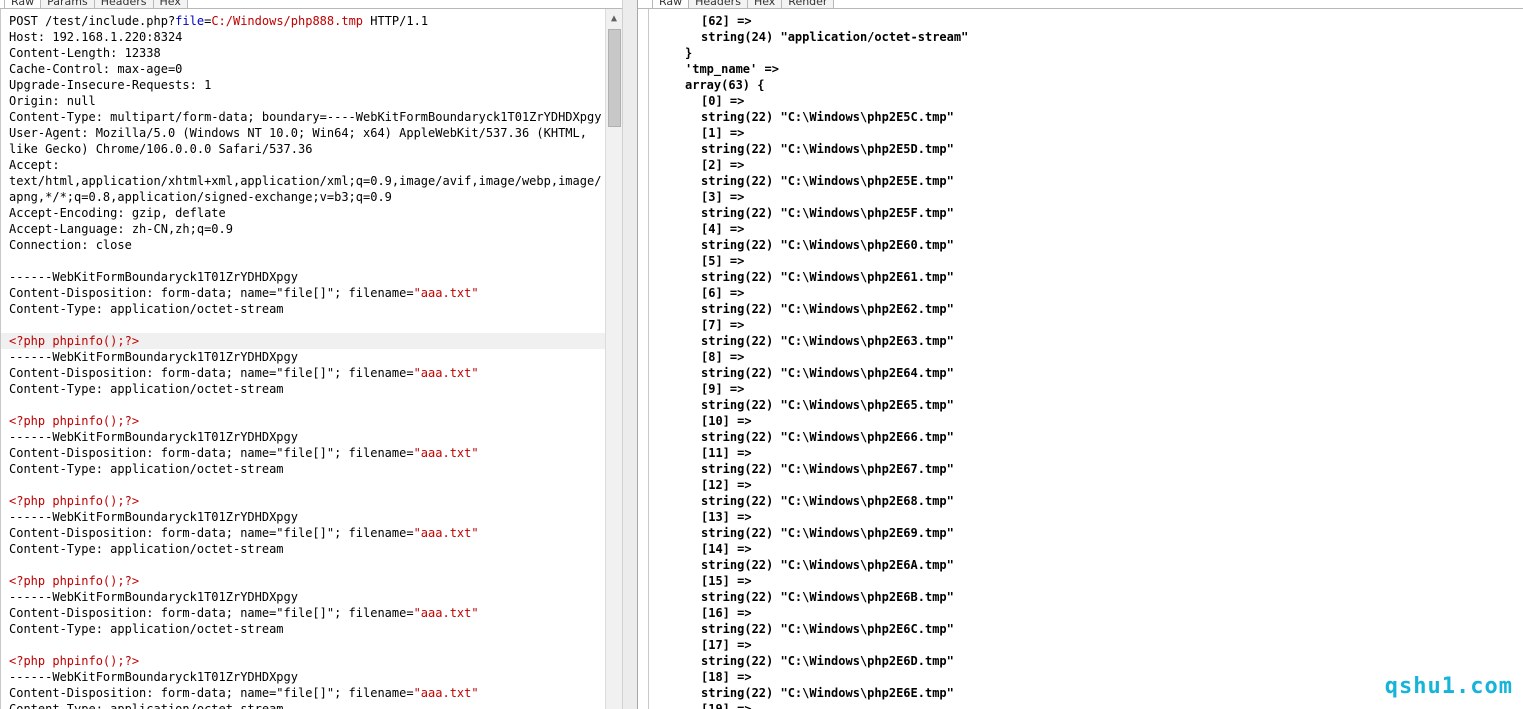 The width and height of the screenshot is (1523, 709). What do you see at coordinates (723, 325) in the screenshot?
I see `array-index: [7] =>` at bounding box center [723, 325].